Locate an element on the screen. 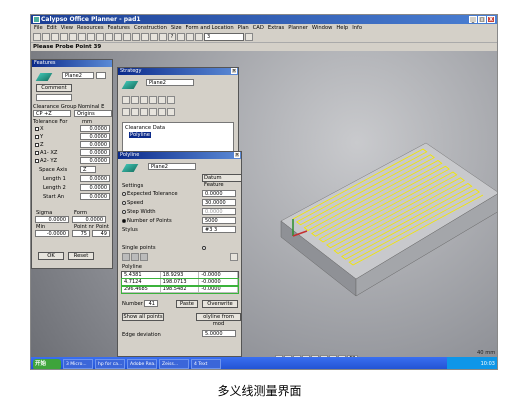 This screenshot has height=410, width=519. paste-button: Paste is located at coordinates (187, 304).